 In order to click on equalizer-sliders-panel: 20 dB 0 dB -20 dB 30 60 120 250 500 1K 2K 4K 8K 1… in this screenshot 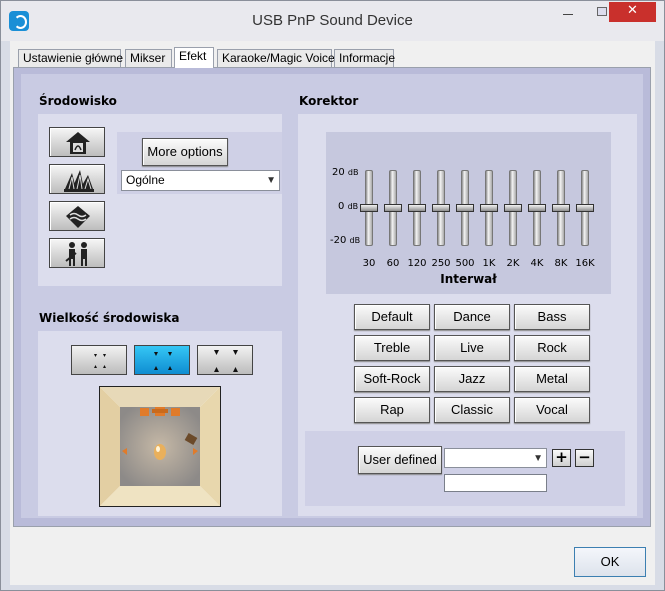, I will do `click(468, 213)`.